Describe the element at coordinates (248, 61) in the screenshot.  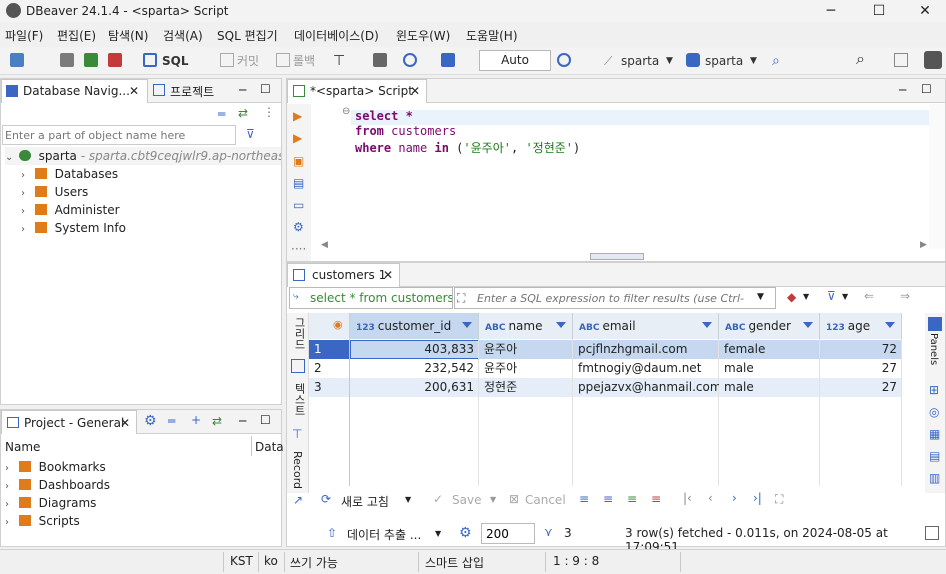
I see `commit-button: 커밋` at that location.